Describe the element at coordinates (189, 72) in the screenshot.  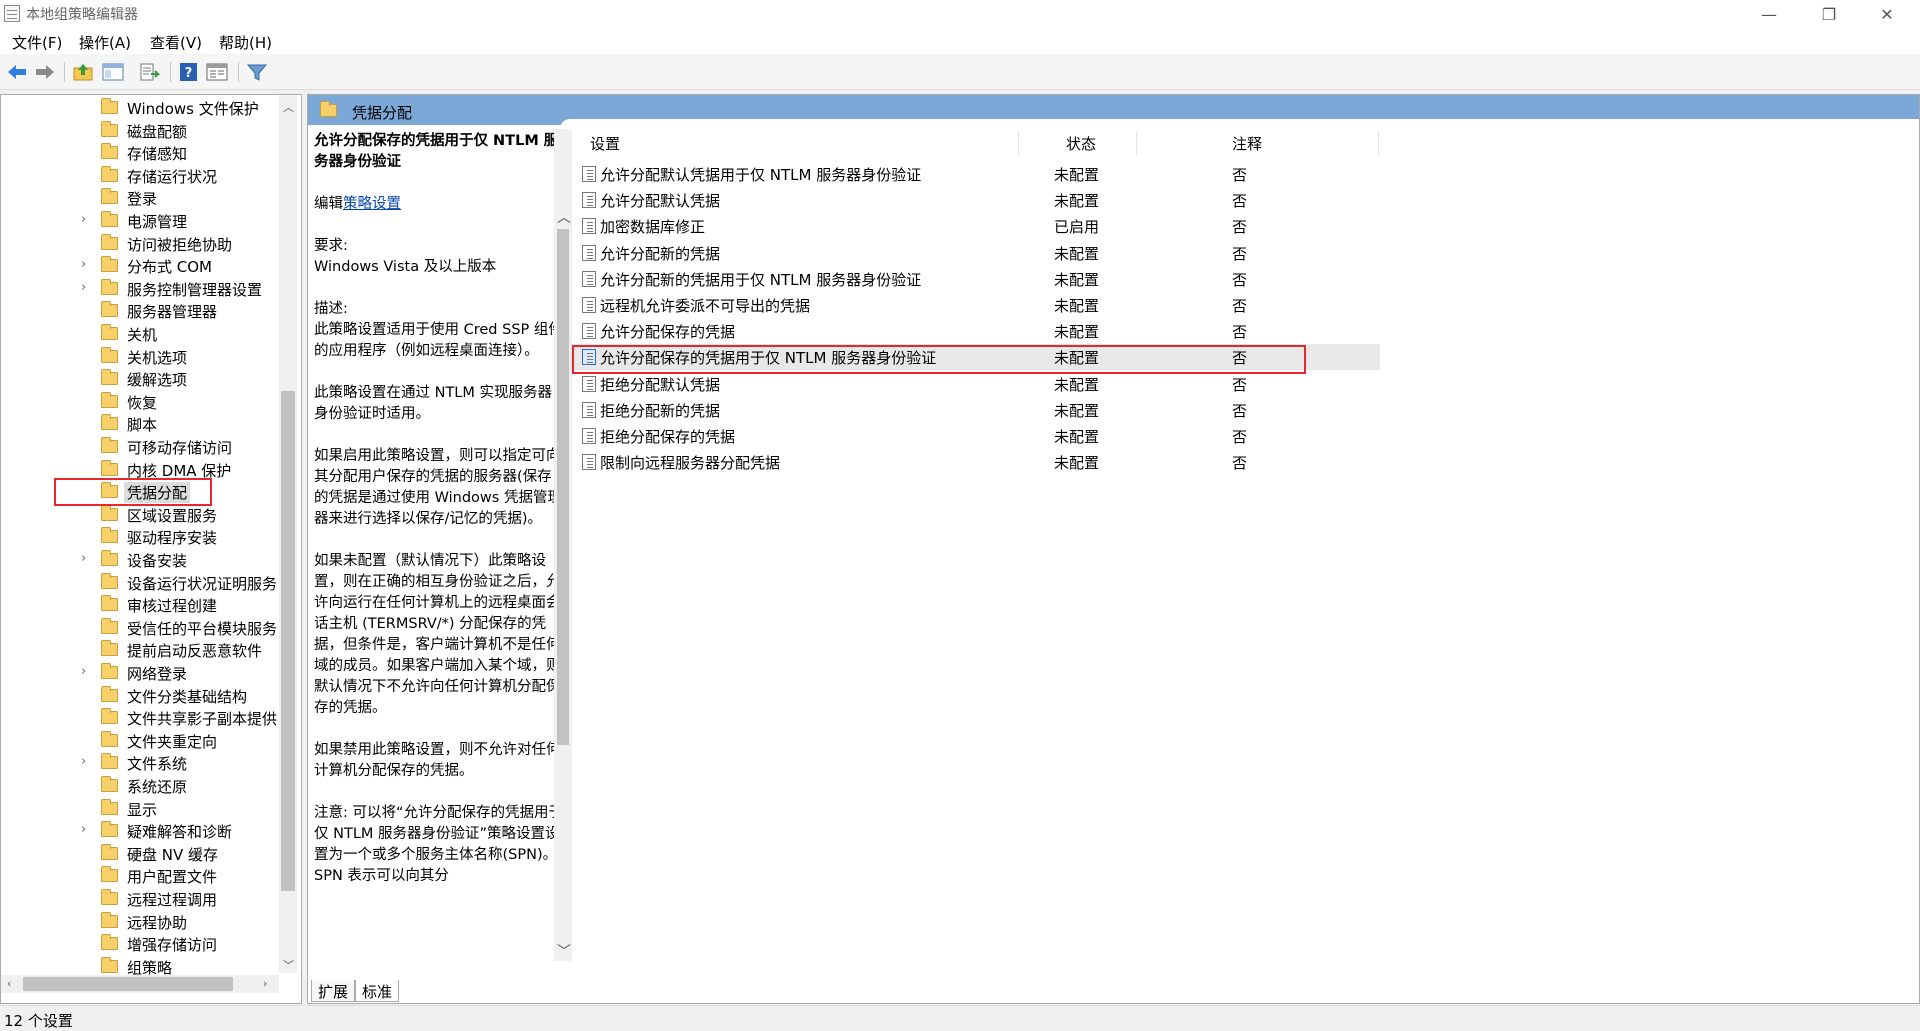
I see `help-icon: ?` at that location.